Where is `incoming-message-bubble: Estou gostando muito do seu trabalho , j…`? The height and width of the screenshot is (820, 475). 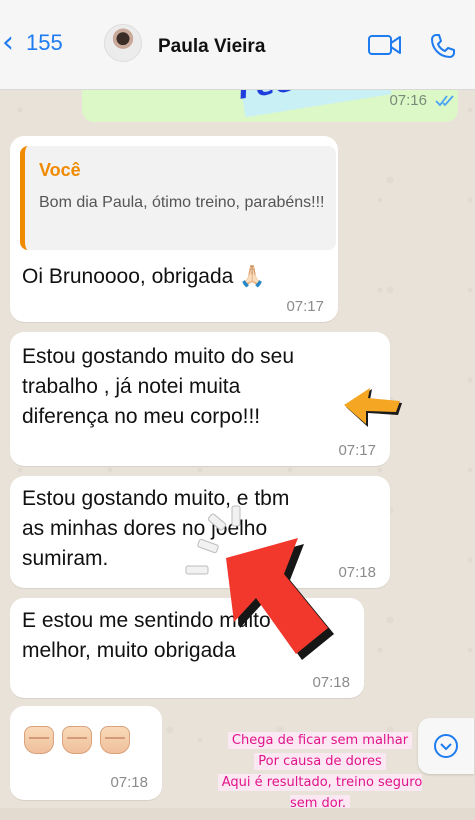
incoming-message-bubble: Estou gostando muito do seu trabalho , j… is located at coordinates (200, 399).